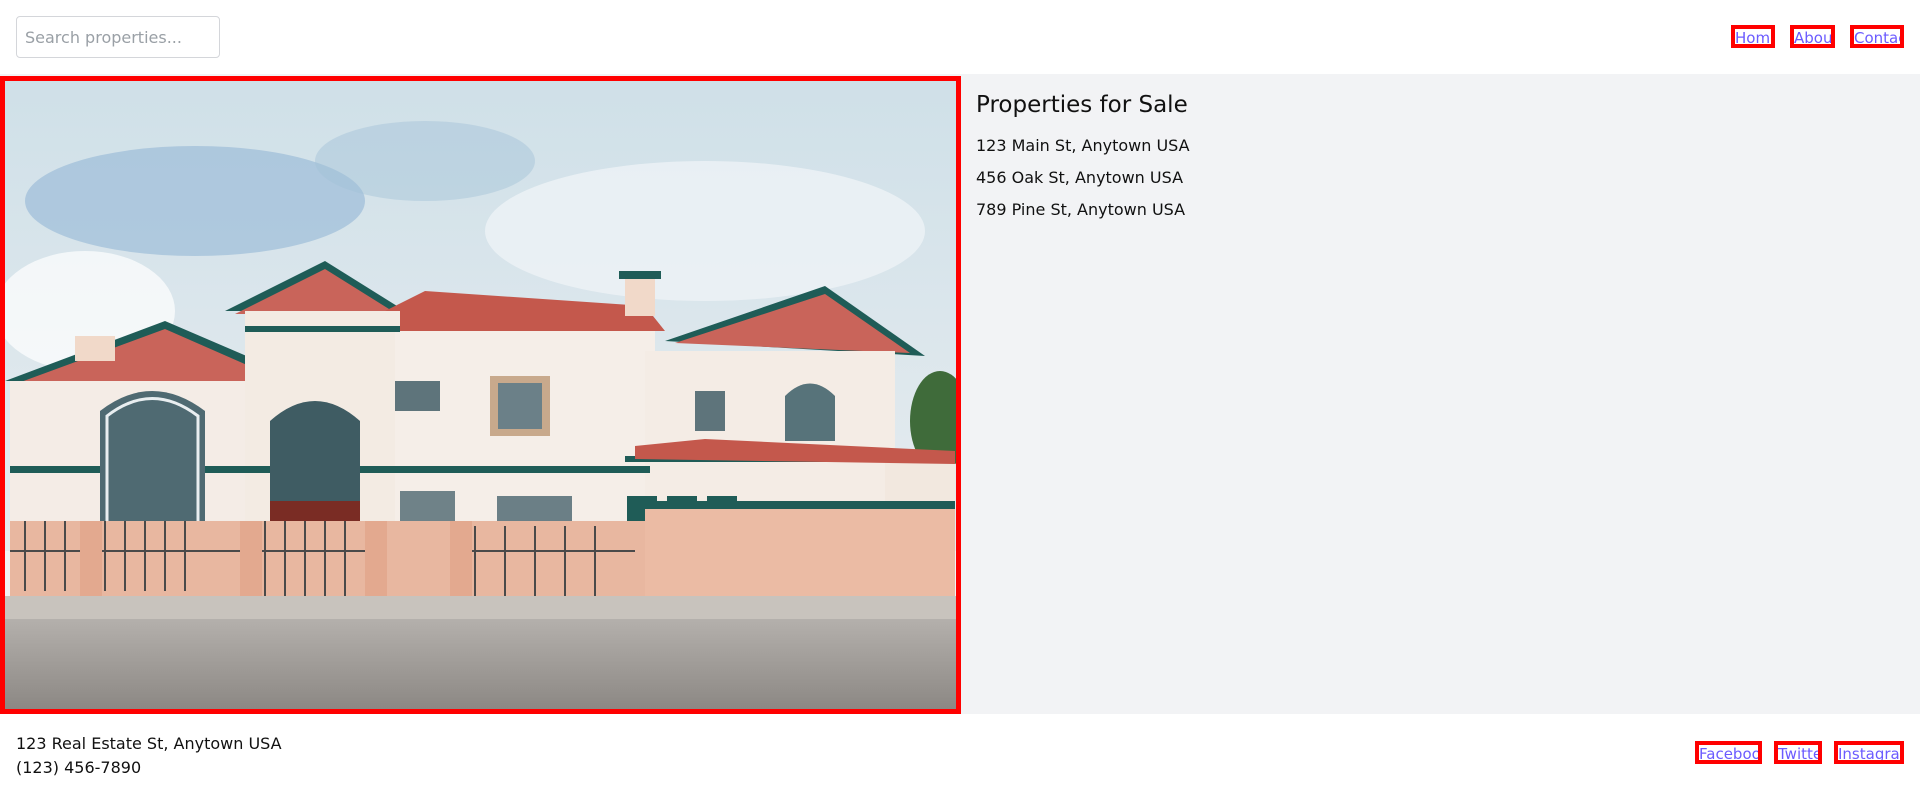 Image resolution: width=1920 pixels, height=794 pixels. I want to click on social-link-twitter: Twitter, so click(1798, 752).